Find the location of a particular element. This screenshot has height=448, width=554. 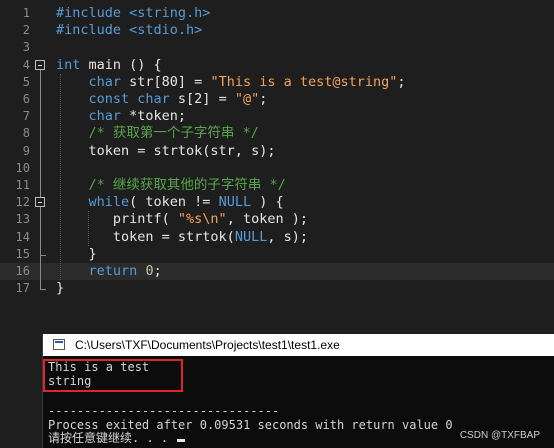

code-token: "This is a test@string" is located at coordinates (304, 82).